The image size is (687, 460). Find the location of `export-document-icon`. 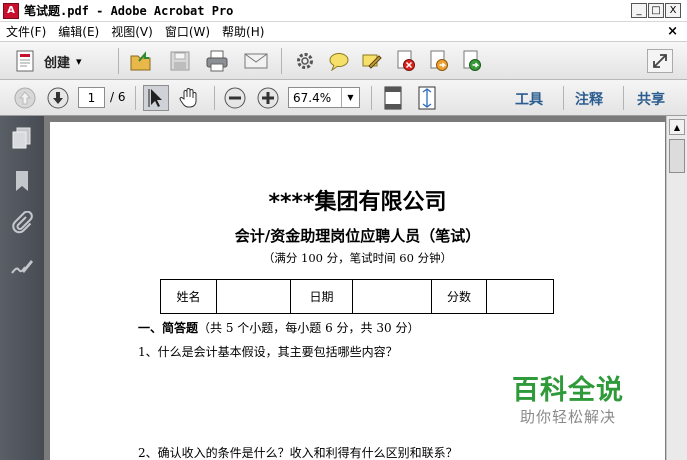

export-document-icon is located at coordinates (439, 60).